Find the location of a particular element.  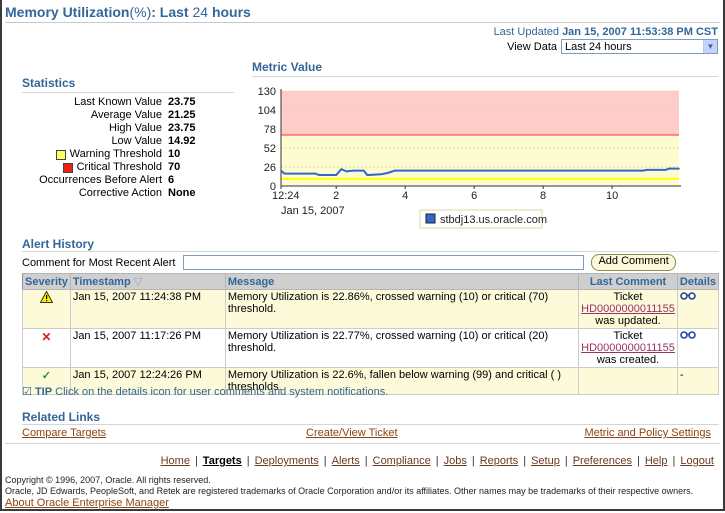

stat-value: 70 is located at coordinates (174, 167).